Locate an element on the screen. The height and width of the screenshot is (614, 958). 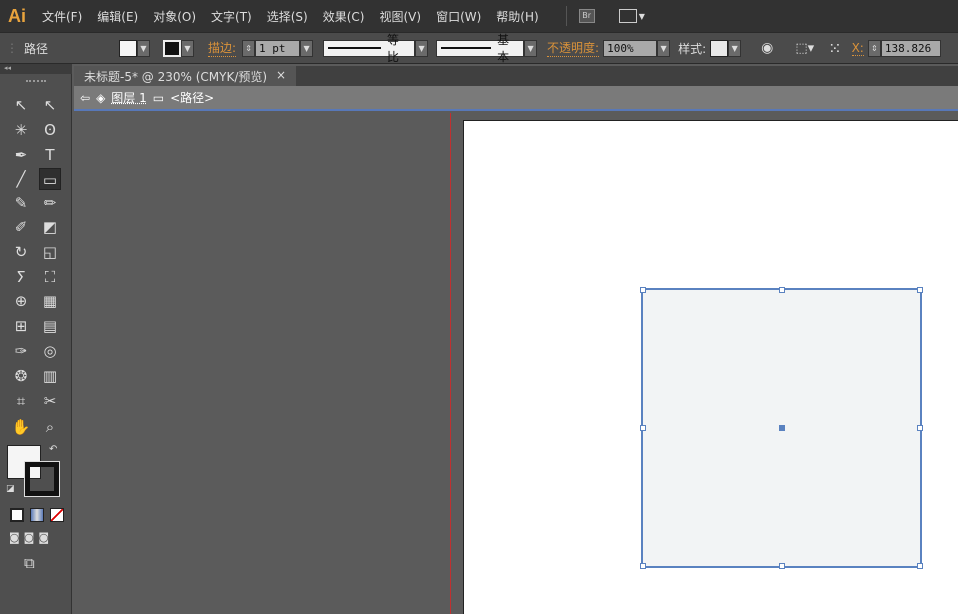
paintbrush-icon: ✎ is located at coordinates (21, 203).